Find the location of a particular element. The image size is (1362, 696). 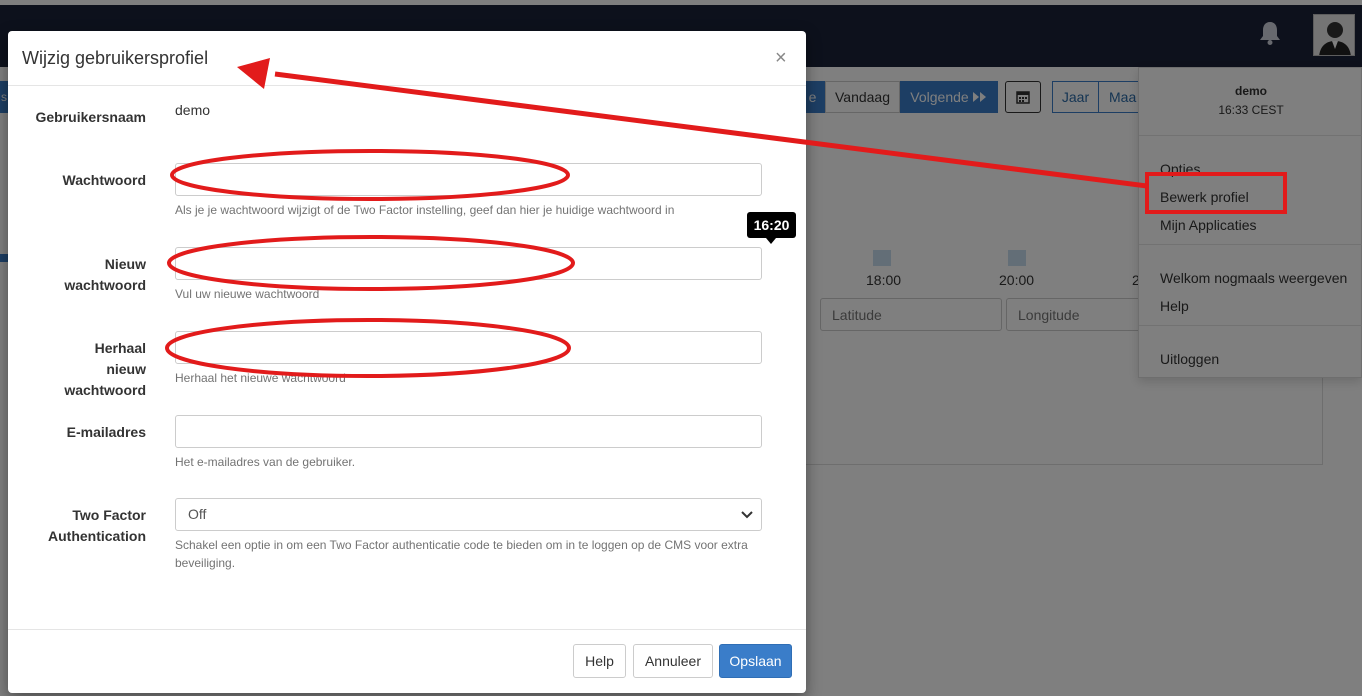

help-button: Help is located at coordinates (599, 661).